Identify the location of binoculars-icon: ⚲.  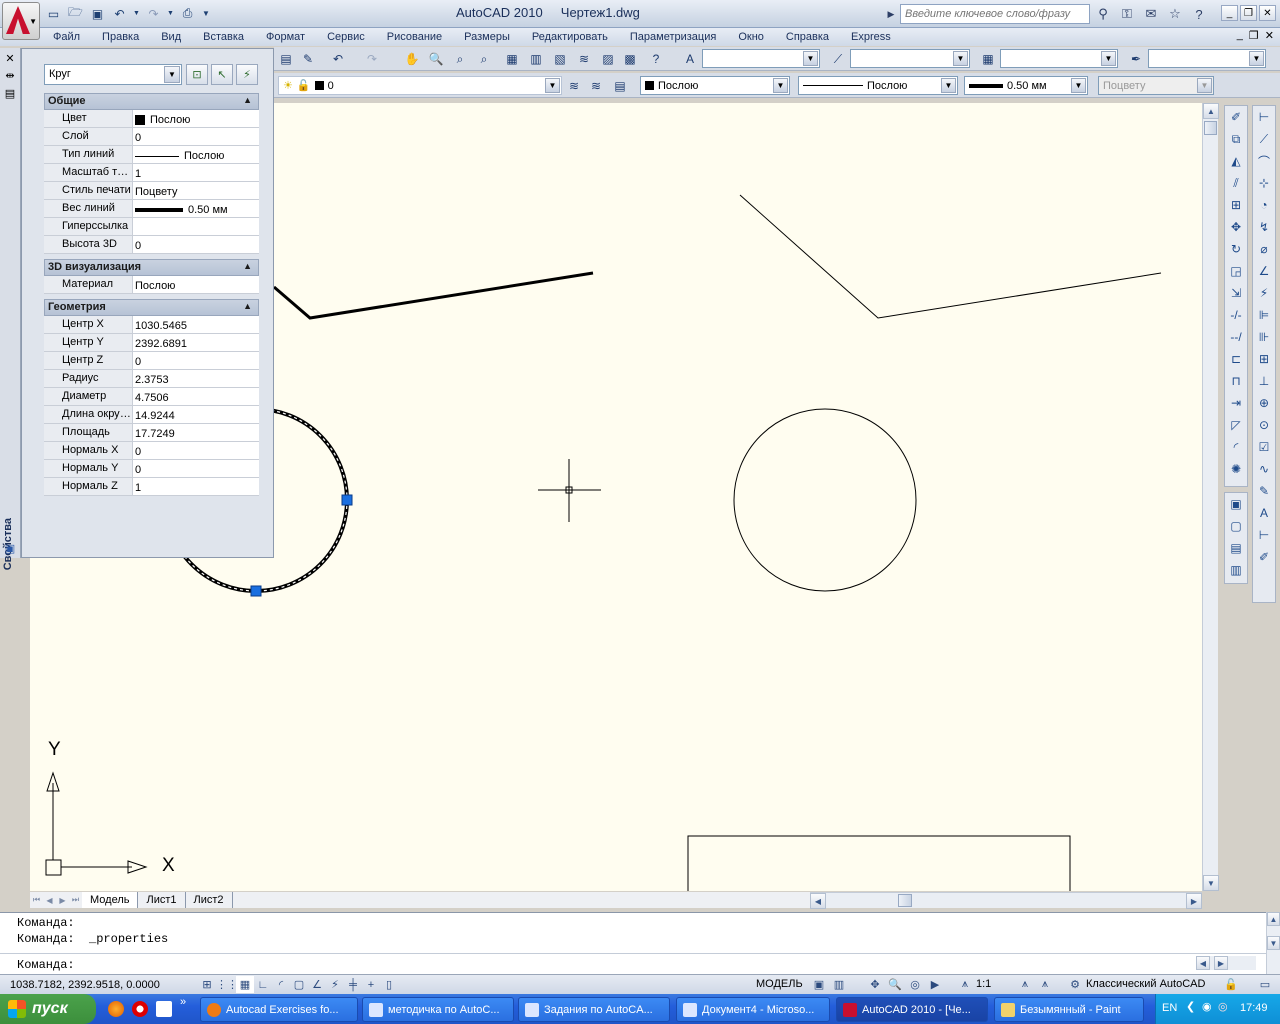
(1103, 14).